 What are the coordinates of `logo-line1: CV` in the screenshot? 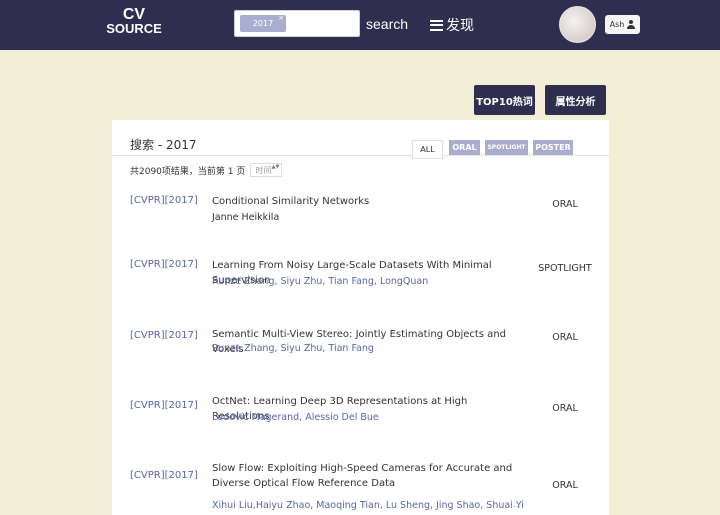 It's located at (134, 14).